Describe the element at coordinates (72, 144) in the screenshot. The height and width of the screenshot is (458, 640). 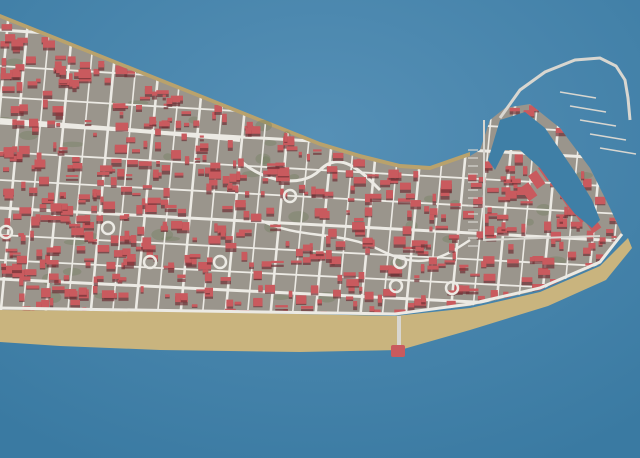
I see `vegetation-patch` at that location.